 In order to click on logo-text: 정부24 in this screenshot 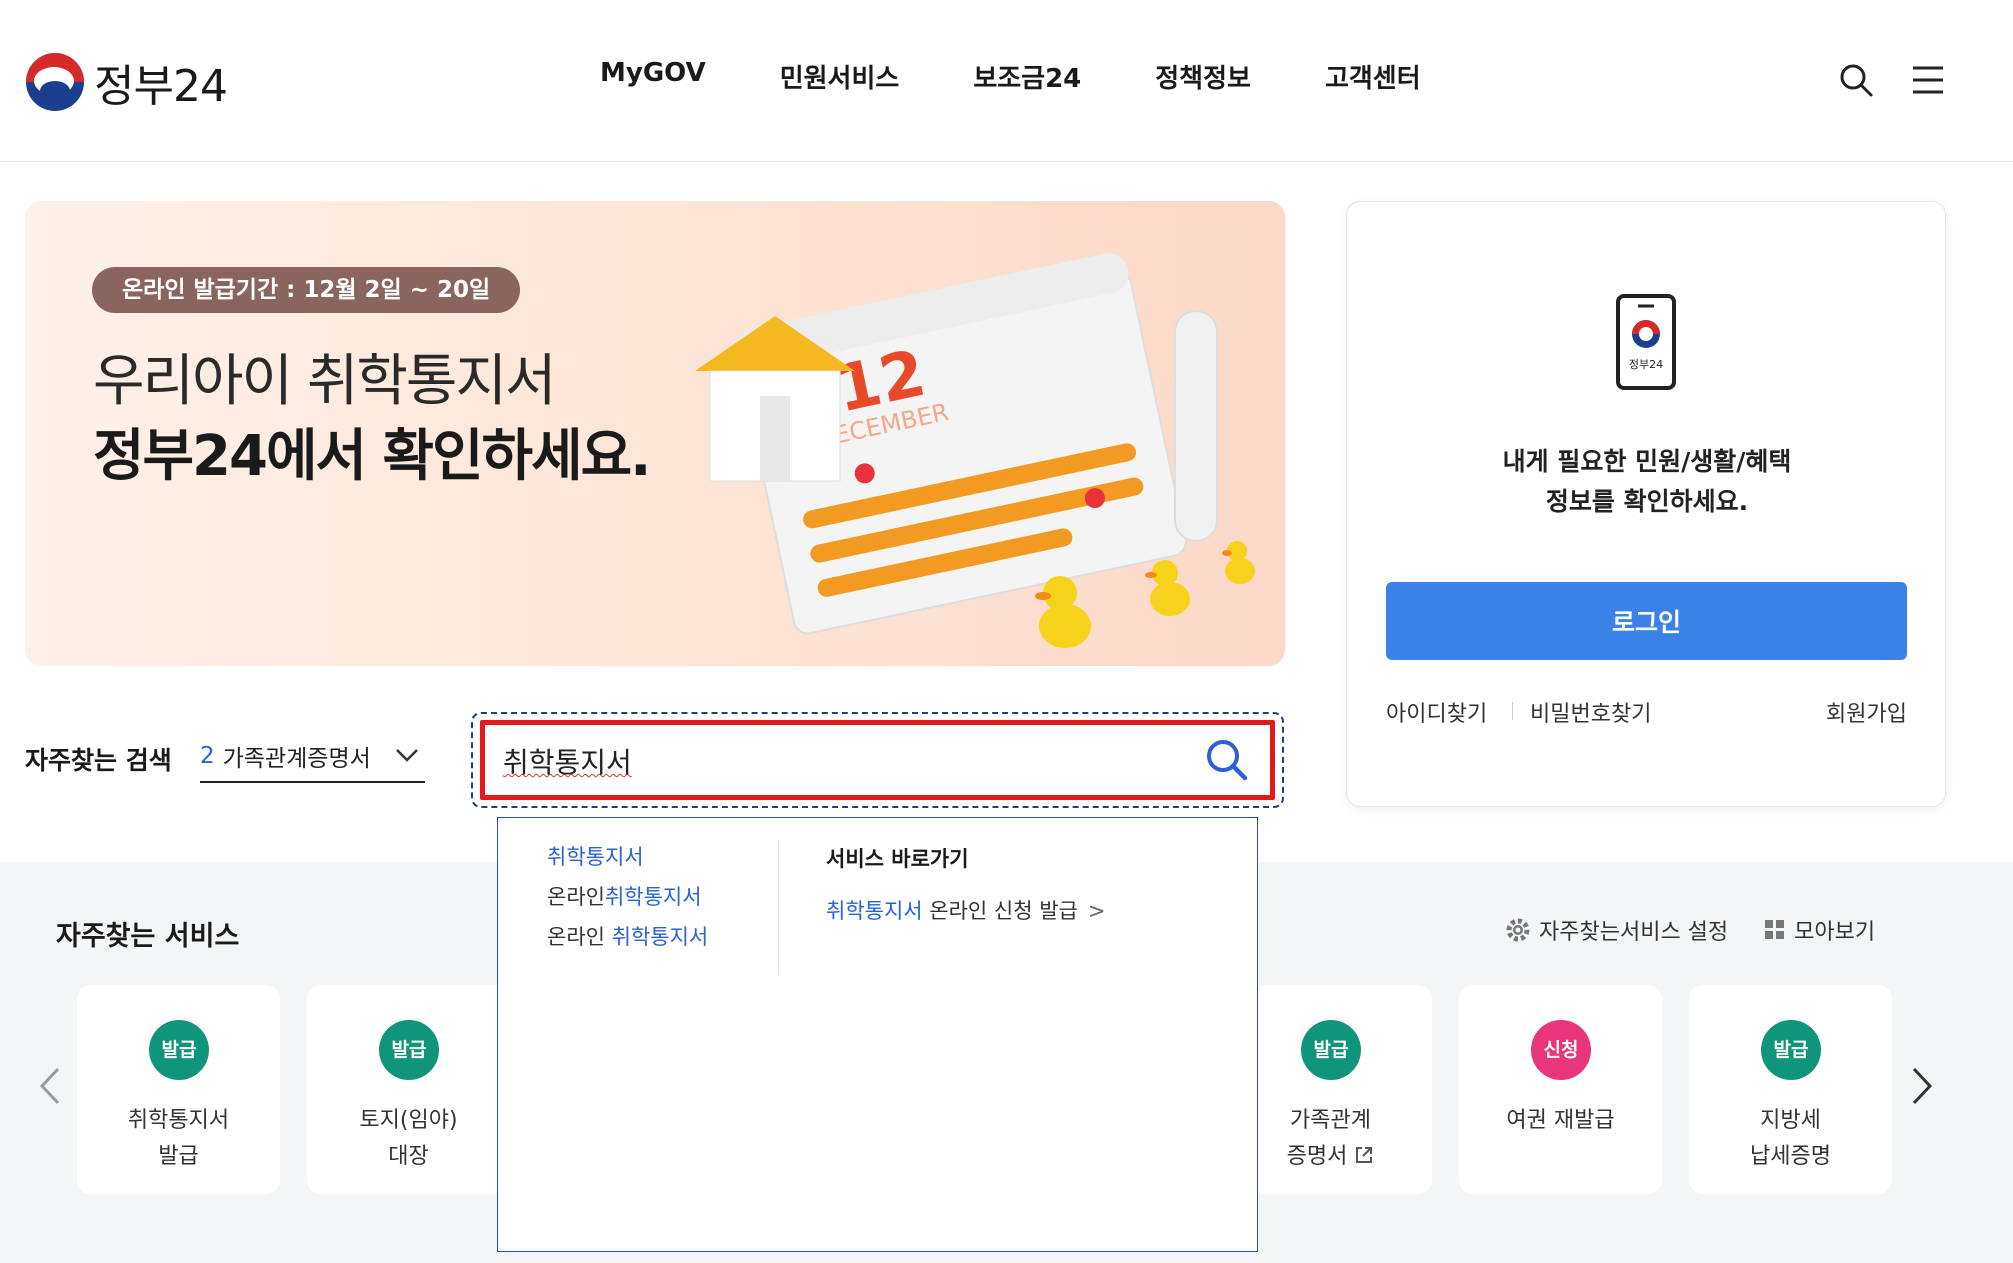, I will do `click(161, 86)`.